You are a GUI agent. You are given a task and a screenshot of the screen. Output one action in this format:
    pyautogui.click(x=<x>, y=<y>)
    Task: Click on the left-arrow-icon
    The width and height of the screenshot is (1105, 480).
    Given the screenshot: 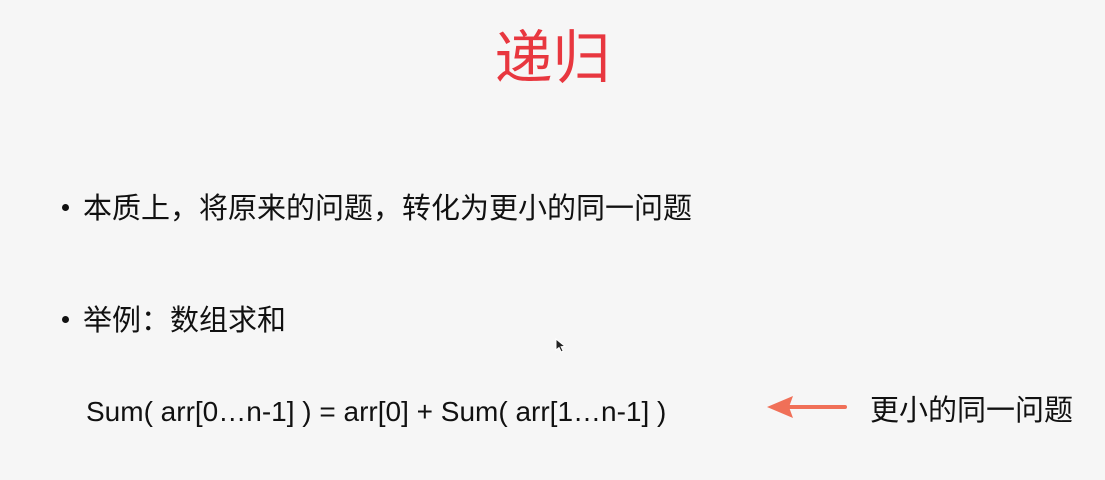 What is the action you would take?
    pyautogui.click(x=807, y=407)
    